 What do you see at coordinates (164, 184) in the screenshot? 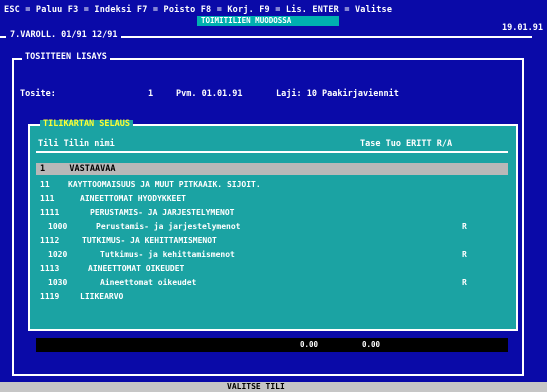
I see `account-name: KAYTTOOMAISUUS JA MUUT PITKAAIK. SIJOIT.` at bounding box center [164, 184].